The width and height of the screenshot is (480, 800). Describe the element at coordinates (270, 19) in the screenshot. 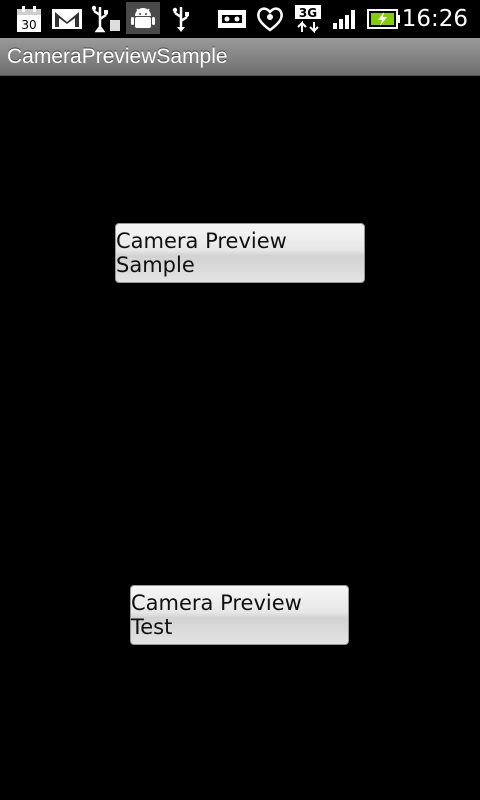

I see `heart-icon` at that location.